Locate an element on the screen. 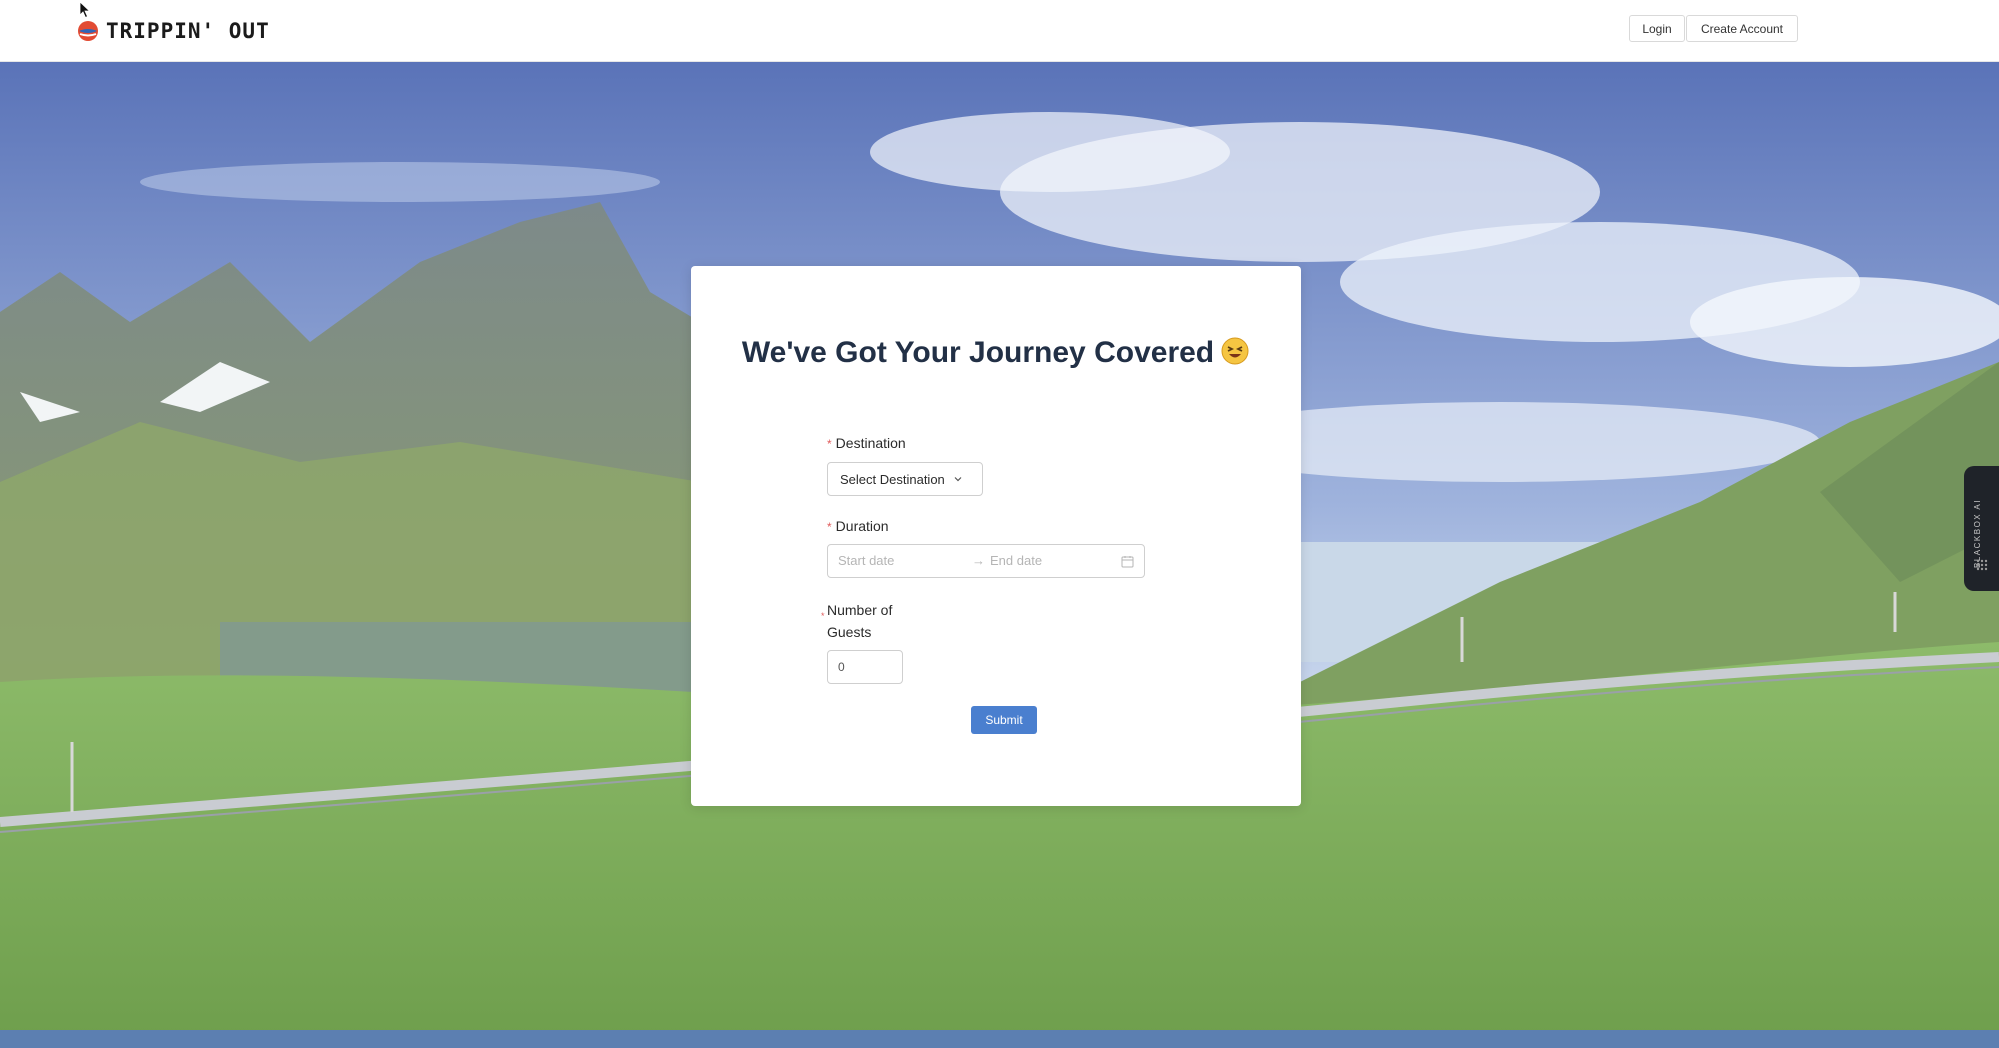 The width and height of the screenshot is (1999, 1048). mouse-cursor-icon is located at coordinates (85, 10).